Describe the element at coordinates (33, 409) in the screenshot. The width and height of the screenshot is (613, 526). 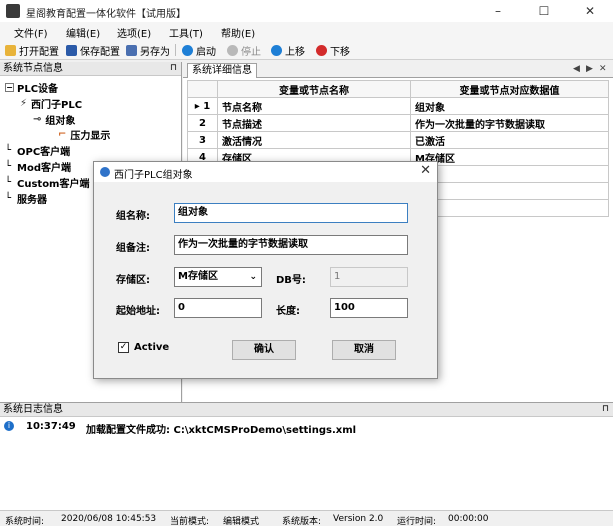
I see `log-title: 系统日志信息` at that location.